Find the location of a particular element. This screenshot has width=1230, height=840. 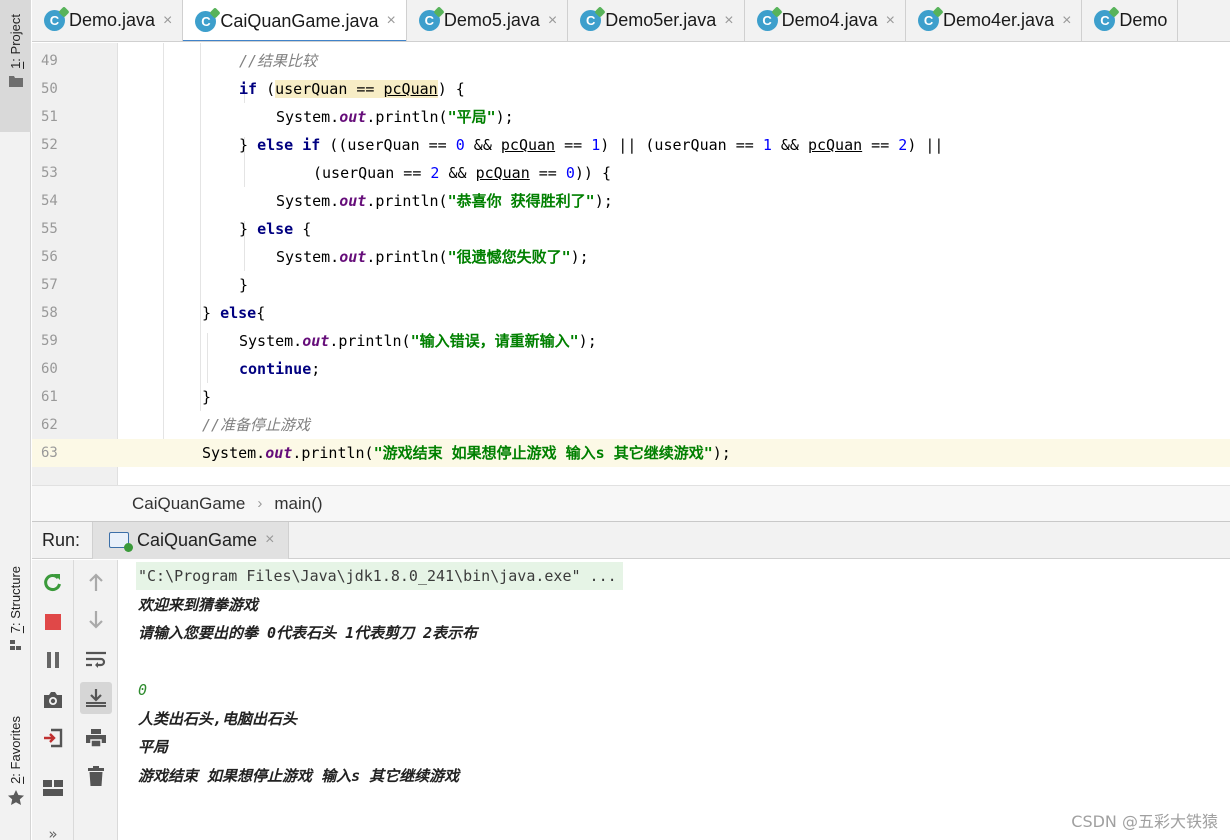

code-line: 58} else{ is located at coordinates (631, 313).